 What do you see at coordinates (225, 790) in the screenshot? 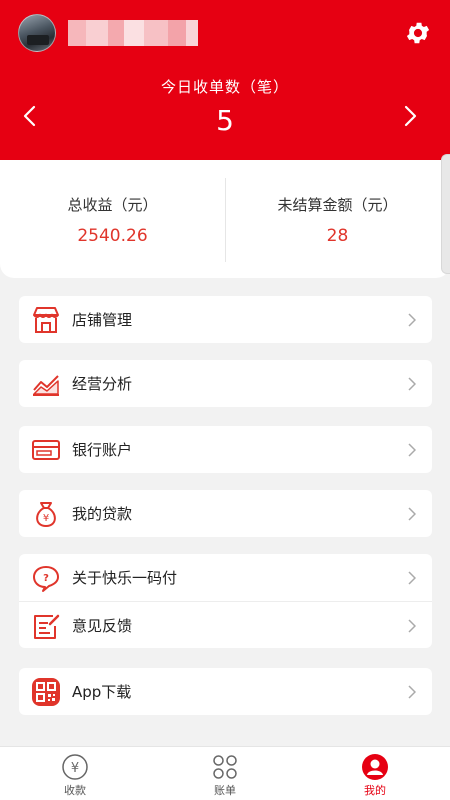
I see `tab-label: 账单` at bounding box center [225, 790].